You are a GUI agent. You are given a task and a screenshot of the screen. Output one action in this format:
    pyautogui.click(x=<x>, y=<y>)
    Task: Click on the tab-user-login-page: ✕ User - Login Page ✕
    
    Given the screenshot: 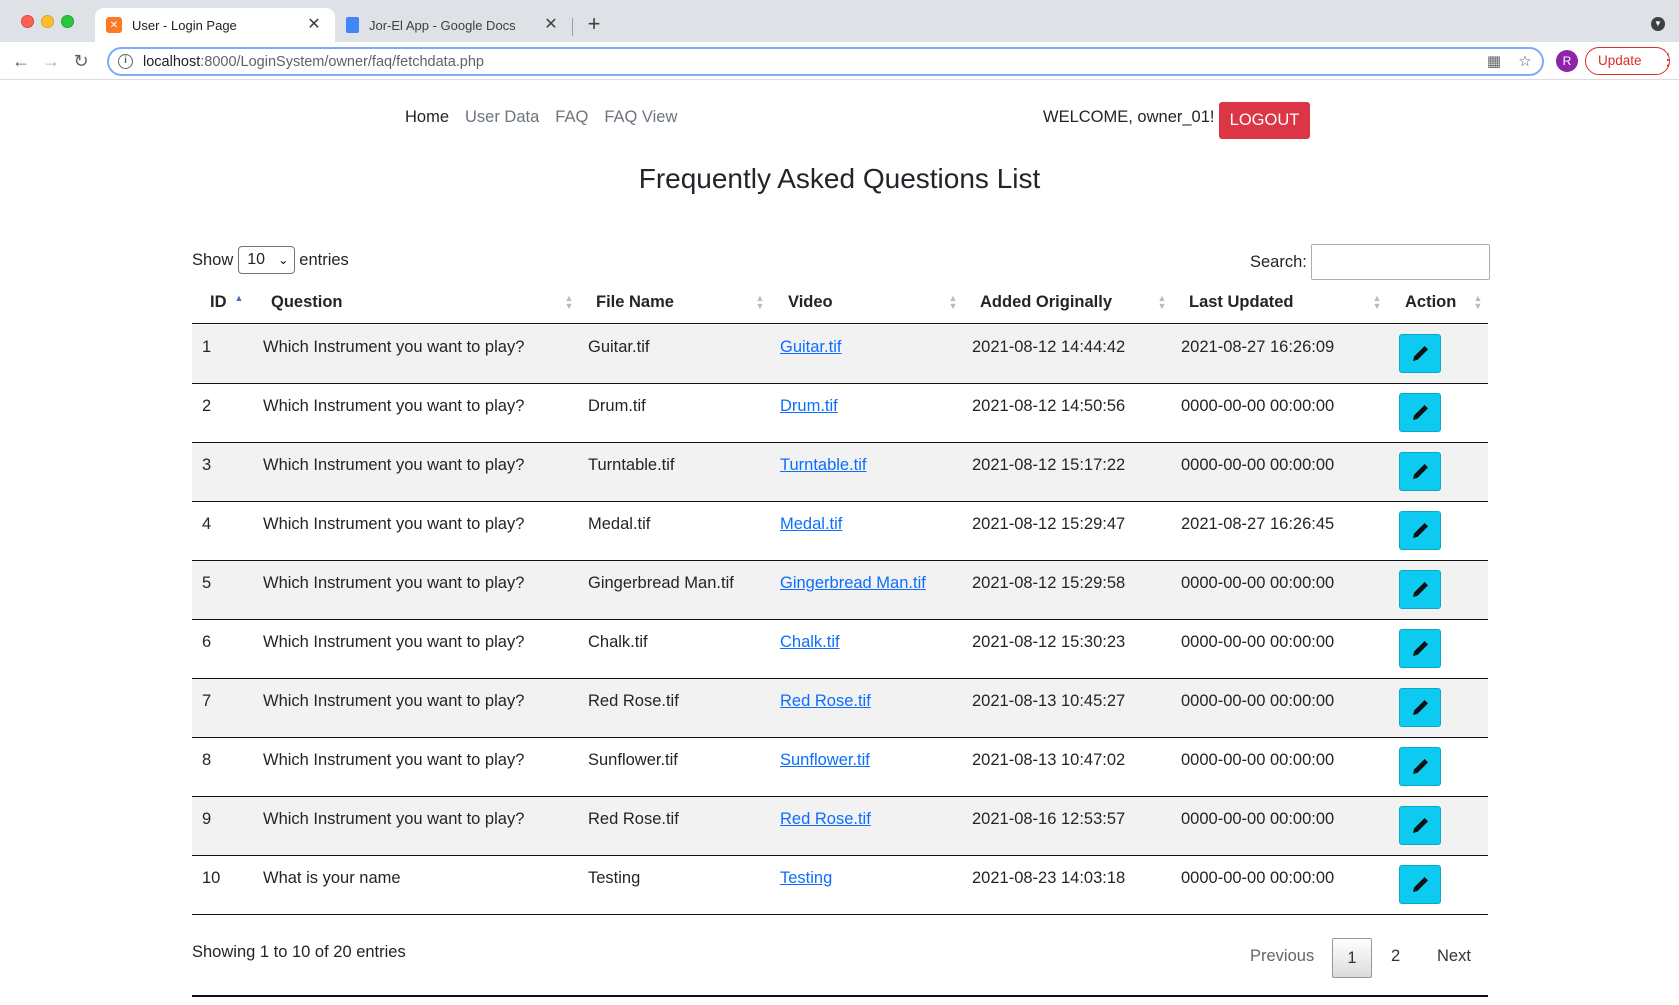 What is the action you would take?
    pyautogui.click(x=215, y=25)
    